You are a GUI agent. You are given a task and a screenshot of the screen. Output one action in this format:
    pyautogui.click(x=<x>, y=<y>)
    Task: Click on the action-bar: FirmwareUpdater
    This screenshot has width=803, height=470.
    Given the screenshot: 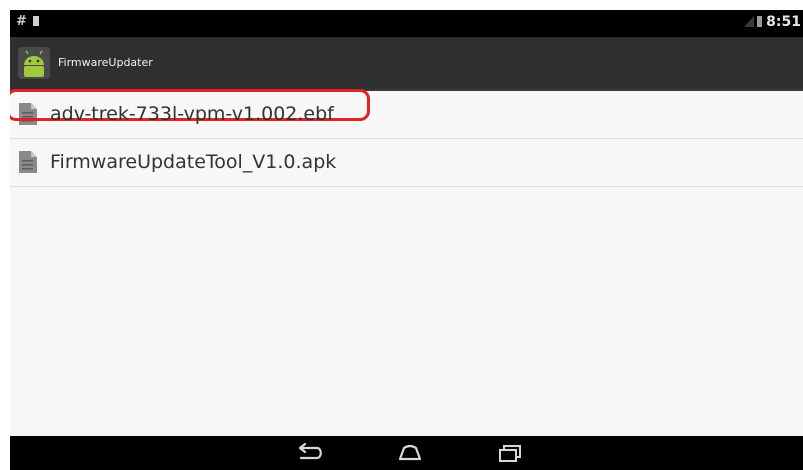 What is the action you would take?
    pyautogui.click(x=406, y=64)
    